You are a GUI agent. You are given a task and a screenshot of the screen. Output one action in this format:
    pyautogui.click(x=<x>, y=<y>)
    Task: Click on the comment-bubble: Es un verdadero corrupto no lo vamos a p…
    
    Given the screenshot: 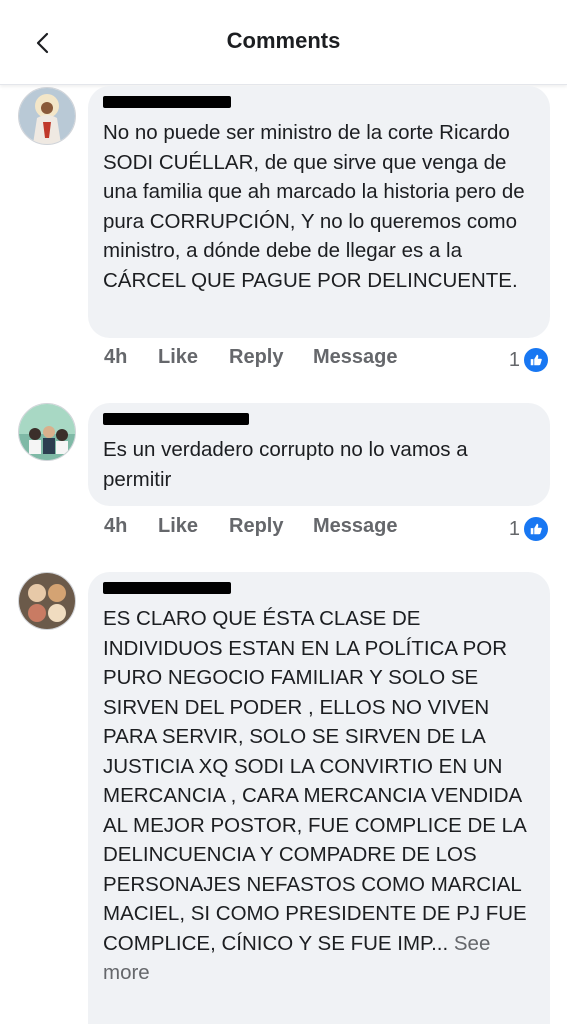 What is the action you would take?
    pyautogui.click(x=319, y=454)
    